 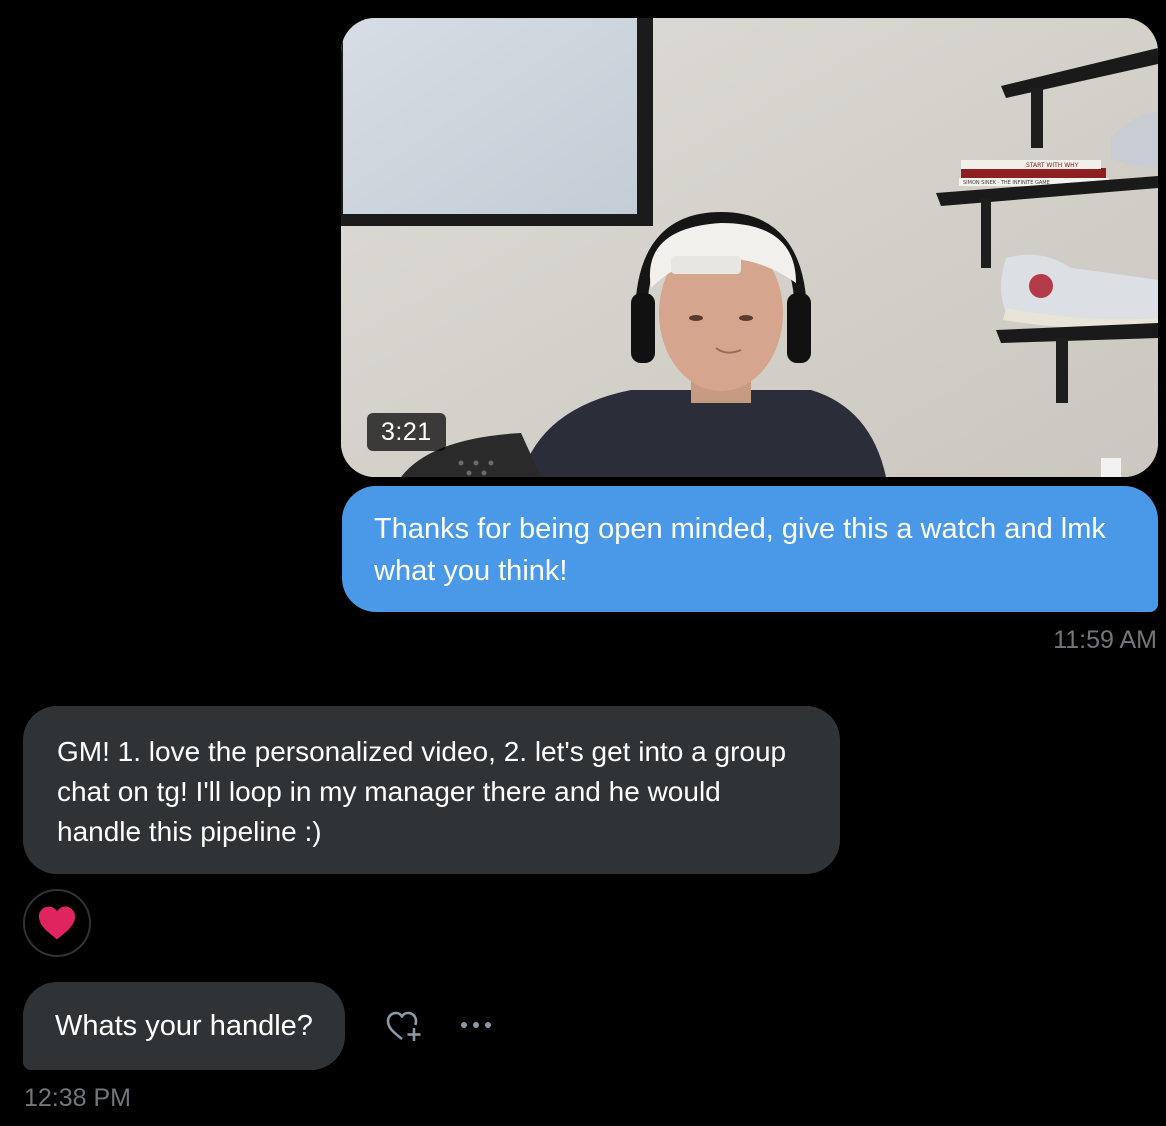 What do you see at coordinates (1006, 183) in the screenshot?
I see `book-spine-bottom: SIMON SINEK · THE INFINITE GAME` at bounding box center [1006, 183].